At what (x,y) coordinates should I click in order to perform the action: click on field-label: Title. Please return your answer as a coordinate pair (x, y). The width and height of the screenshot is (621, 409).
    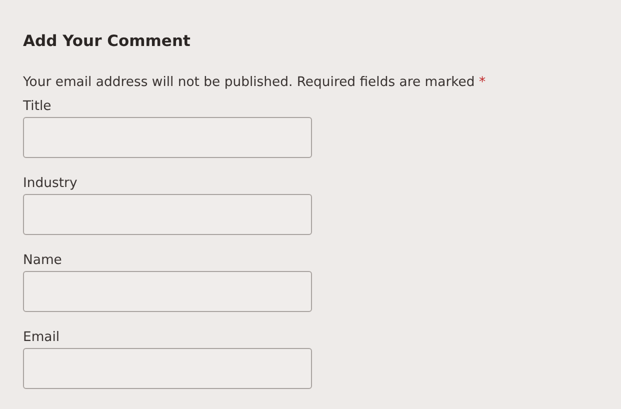
    Looking at the image, I should click on (37, 107).